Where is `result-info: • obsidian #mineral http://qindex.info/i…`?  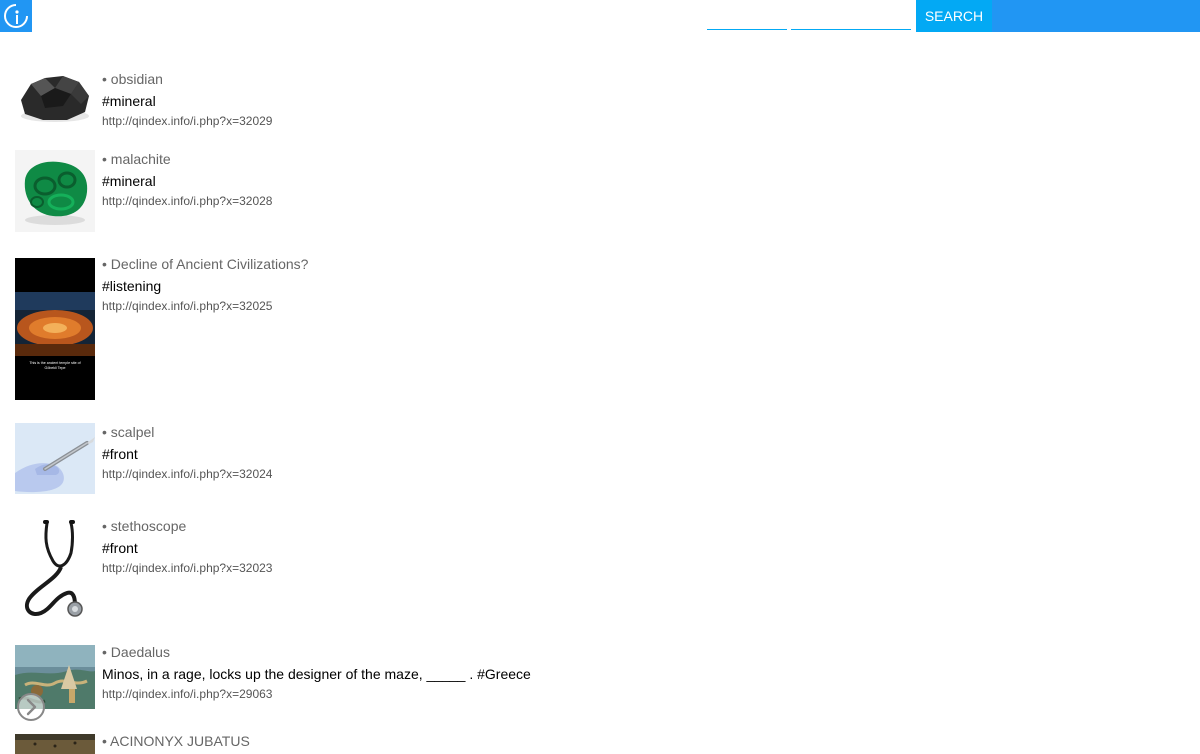
result-info: • obsidian #mineral http://qindex.info/i… is located at coordinates (602, 99).